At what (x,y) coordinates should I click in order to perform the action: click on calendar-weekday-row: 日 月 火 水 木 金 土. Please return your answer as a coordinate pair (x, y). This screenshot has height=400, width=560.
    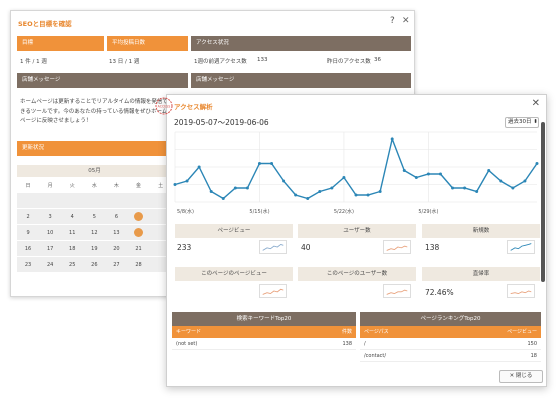
    Looking at the image, I should click on (94, 186).